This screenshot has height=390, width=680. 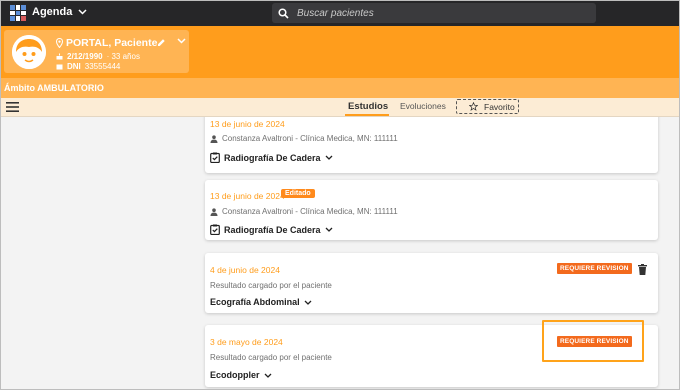 I want to click on study-title: Ecografía Abdominal, so click(x=261, y=302).